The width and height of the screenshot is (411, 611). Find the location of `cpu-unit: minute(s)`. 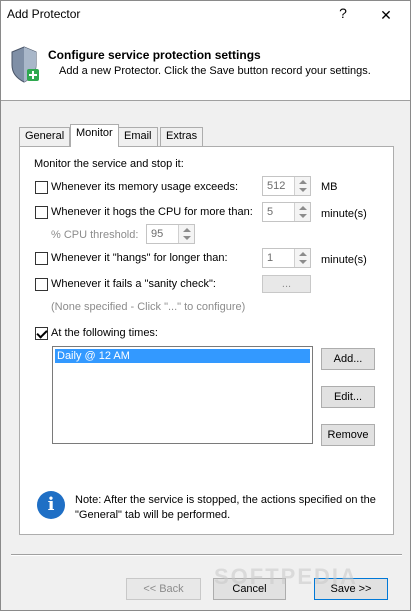

cpu-unit: minute(s) is located at coordinates (344, 214).